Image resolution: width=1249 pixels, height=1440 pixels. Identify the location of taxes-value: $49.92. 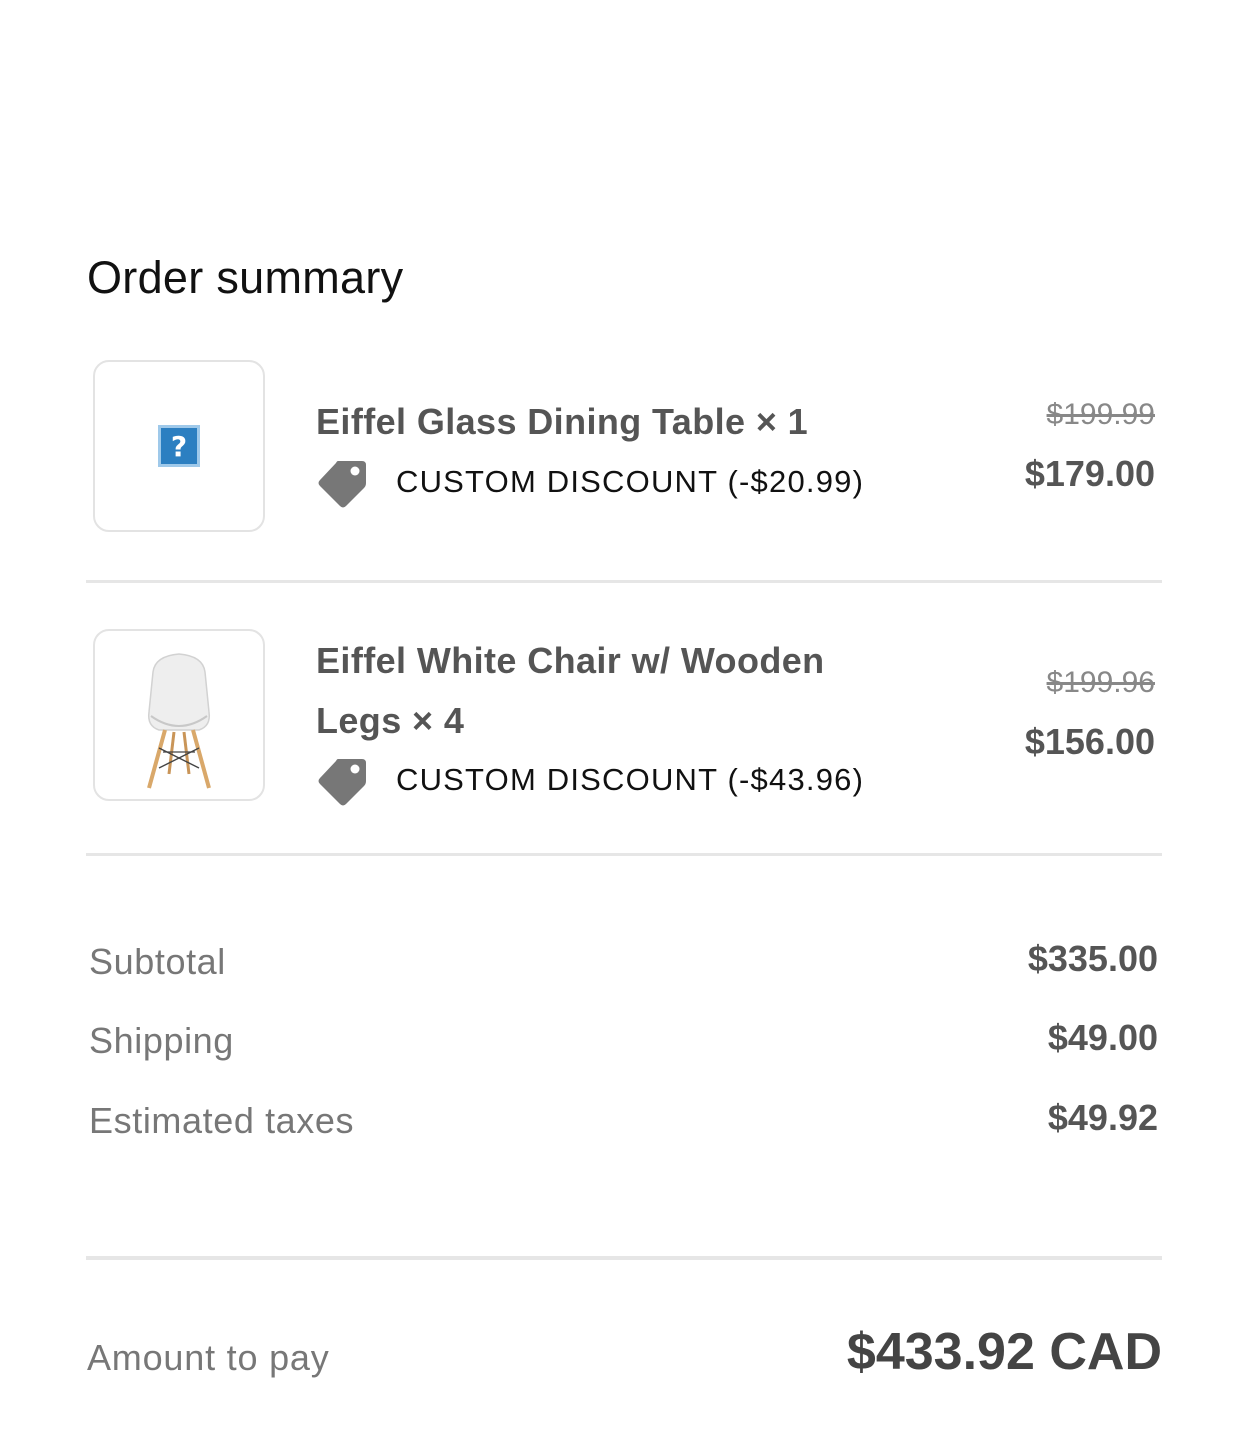
(1102, 1117).